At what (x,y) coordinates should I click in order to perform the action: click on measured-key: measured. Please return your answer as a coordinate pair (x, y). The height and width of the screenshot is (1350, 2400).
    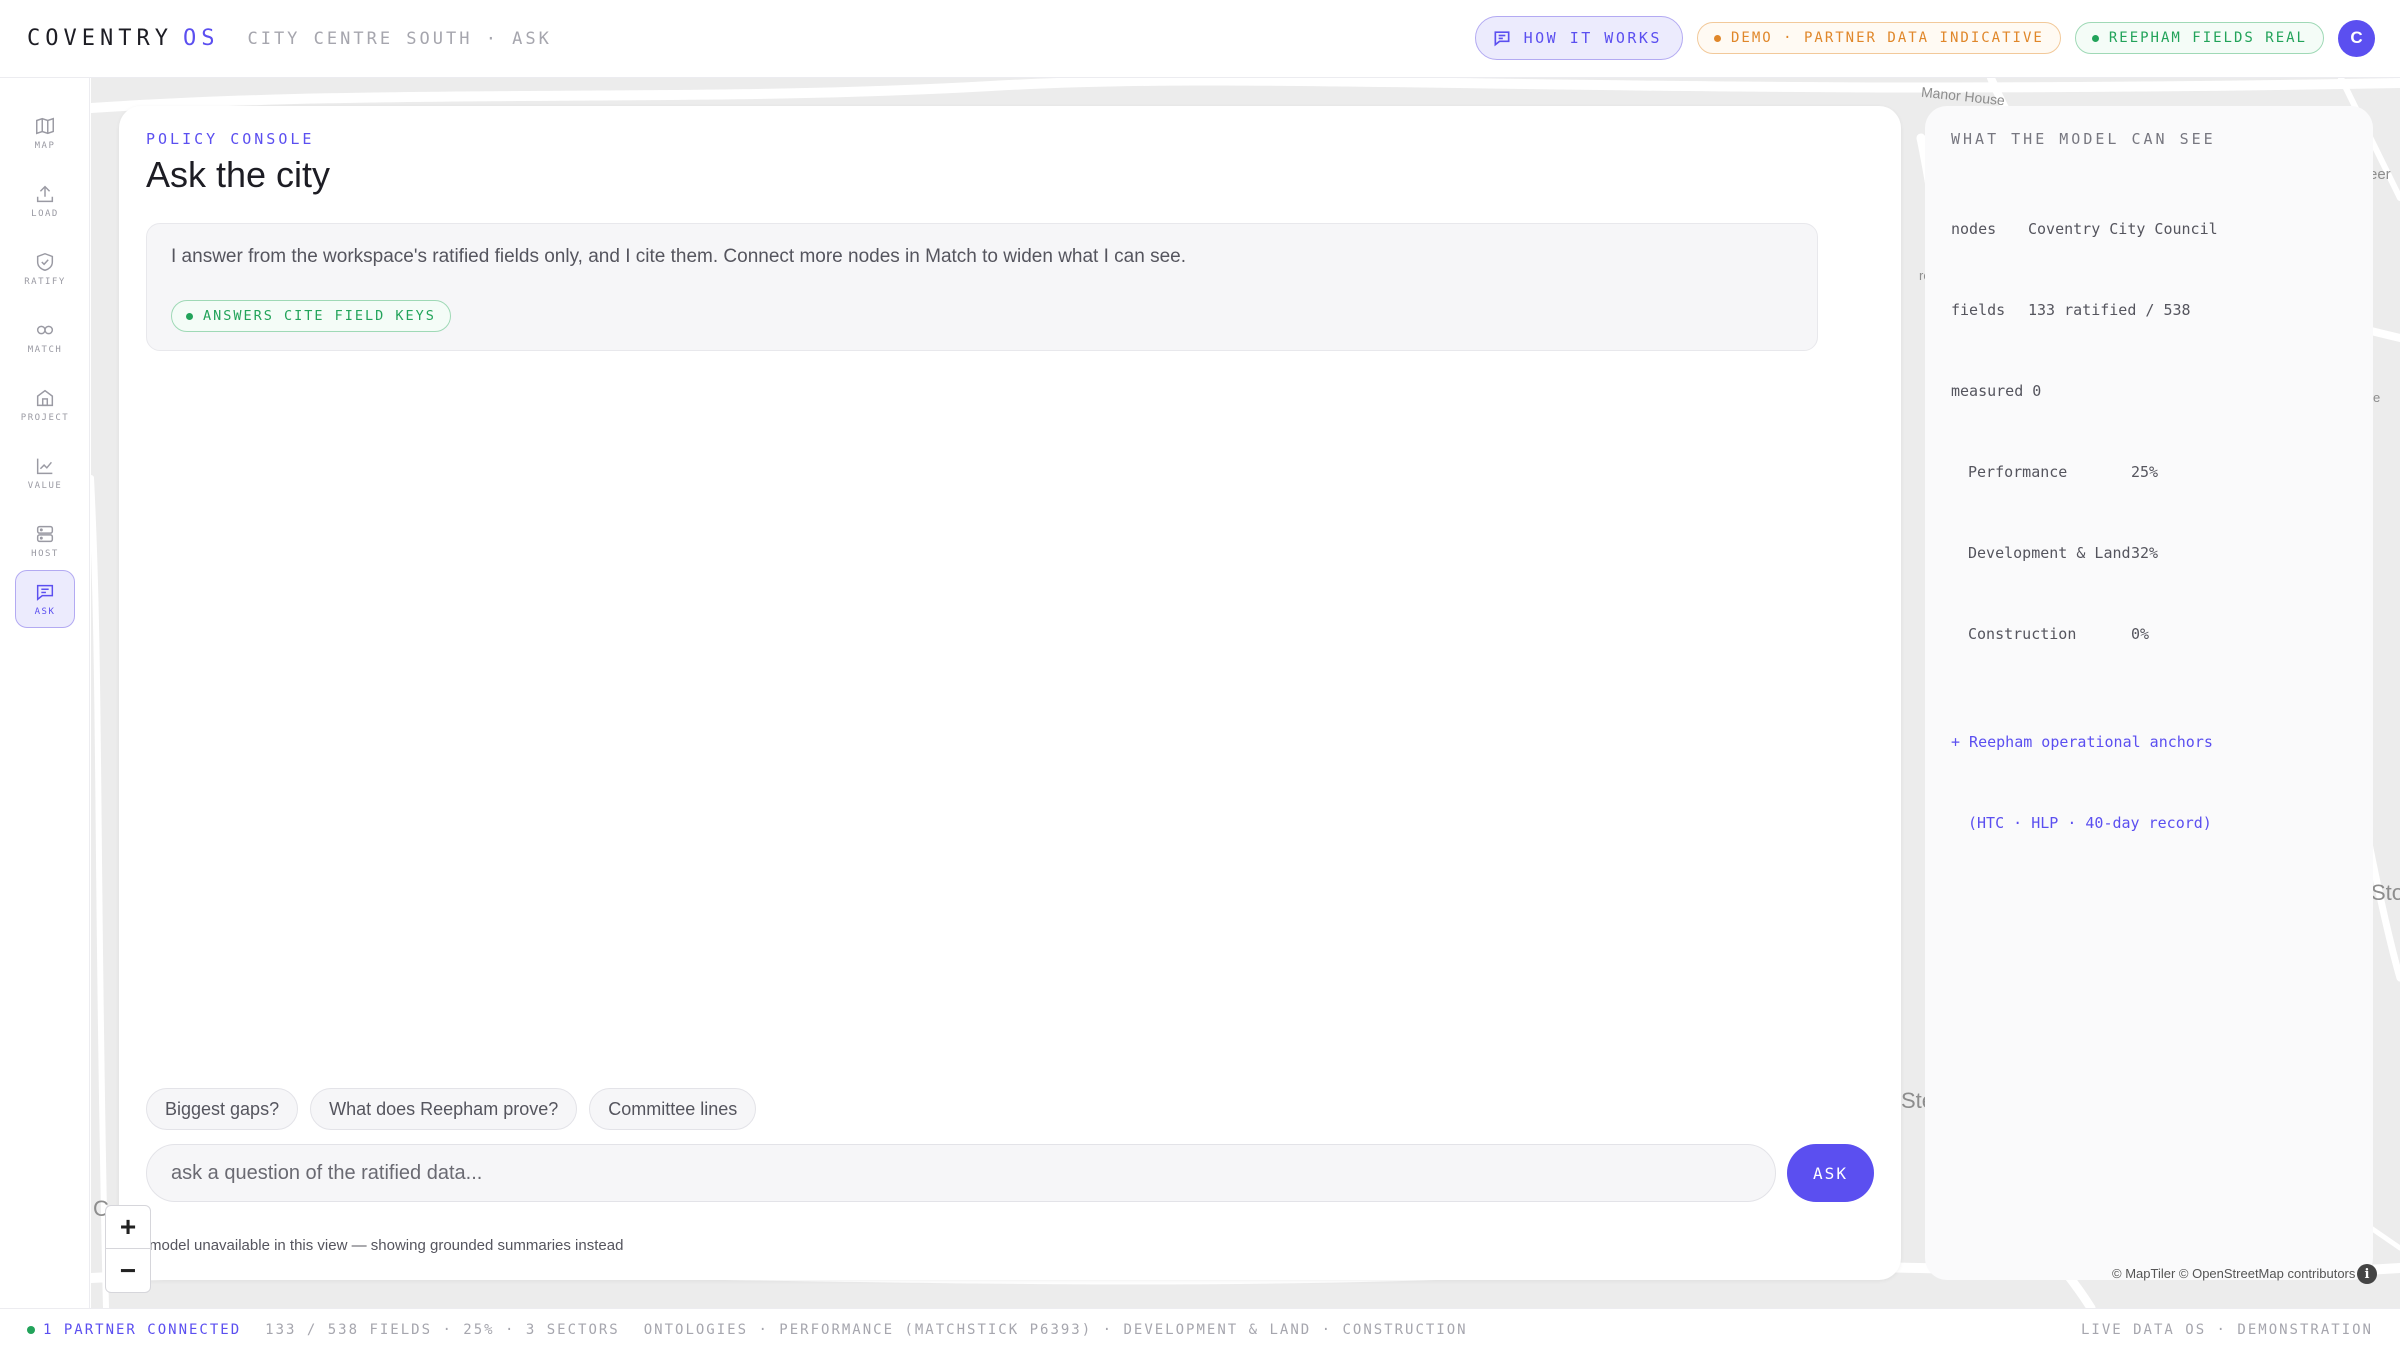
    Looking at the image, I should click on (1987, 391).